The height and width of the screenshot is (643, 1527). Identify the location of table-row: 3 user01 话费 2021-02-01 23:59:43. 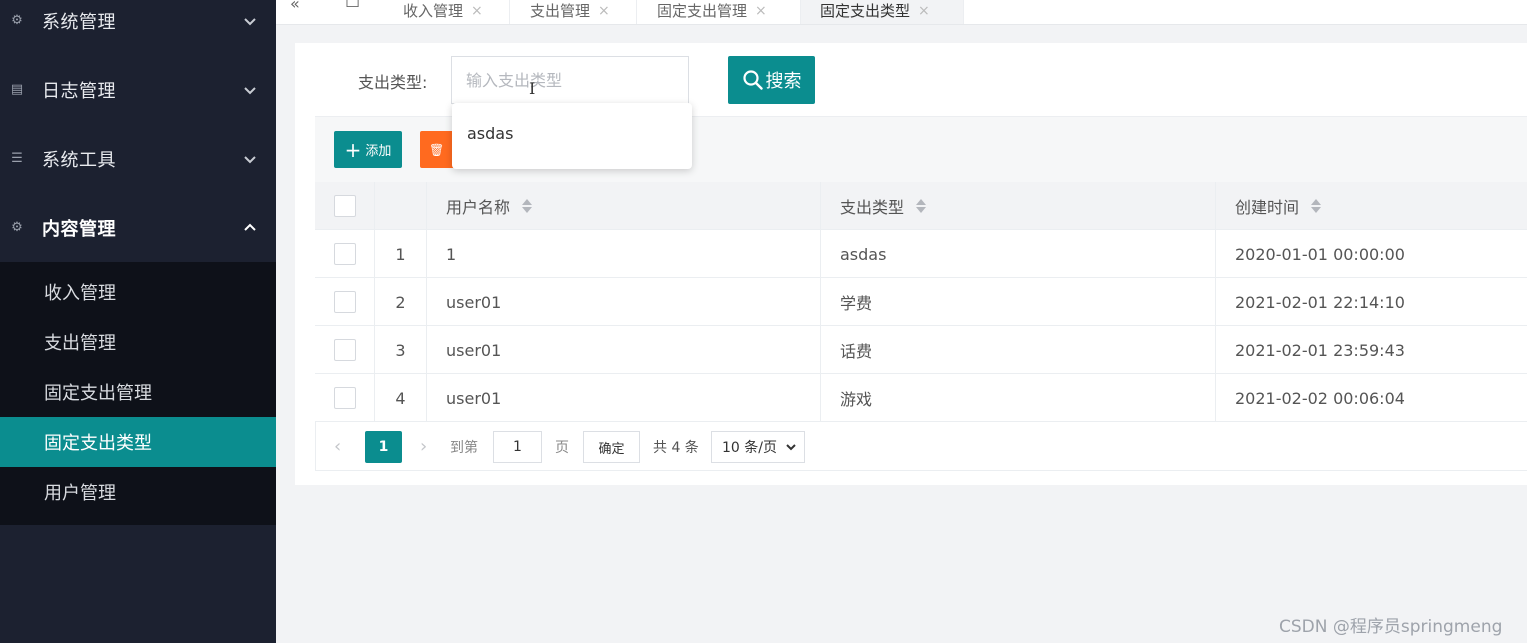
(921, 350).